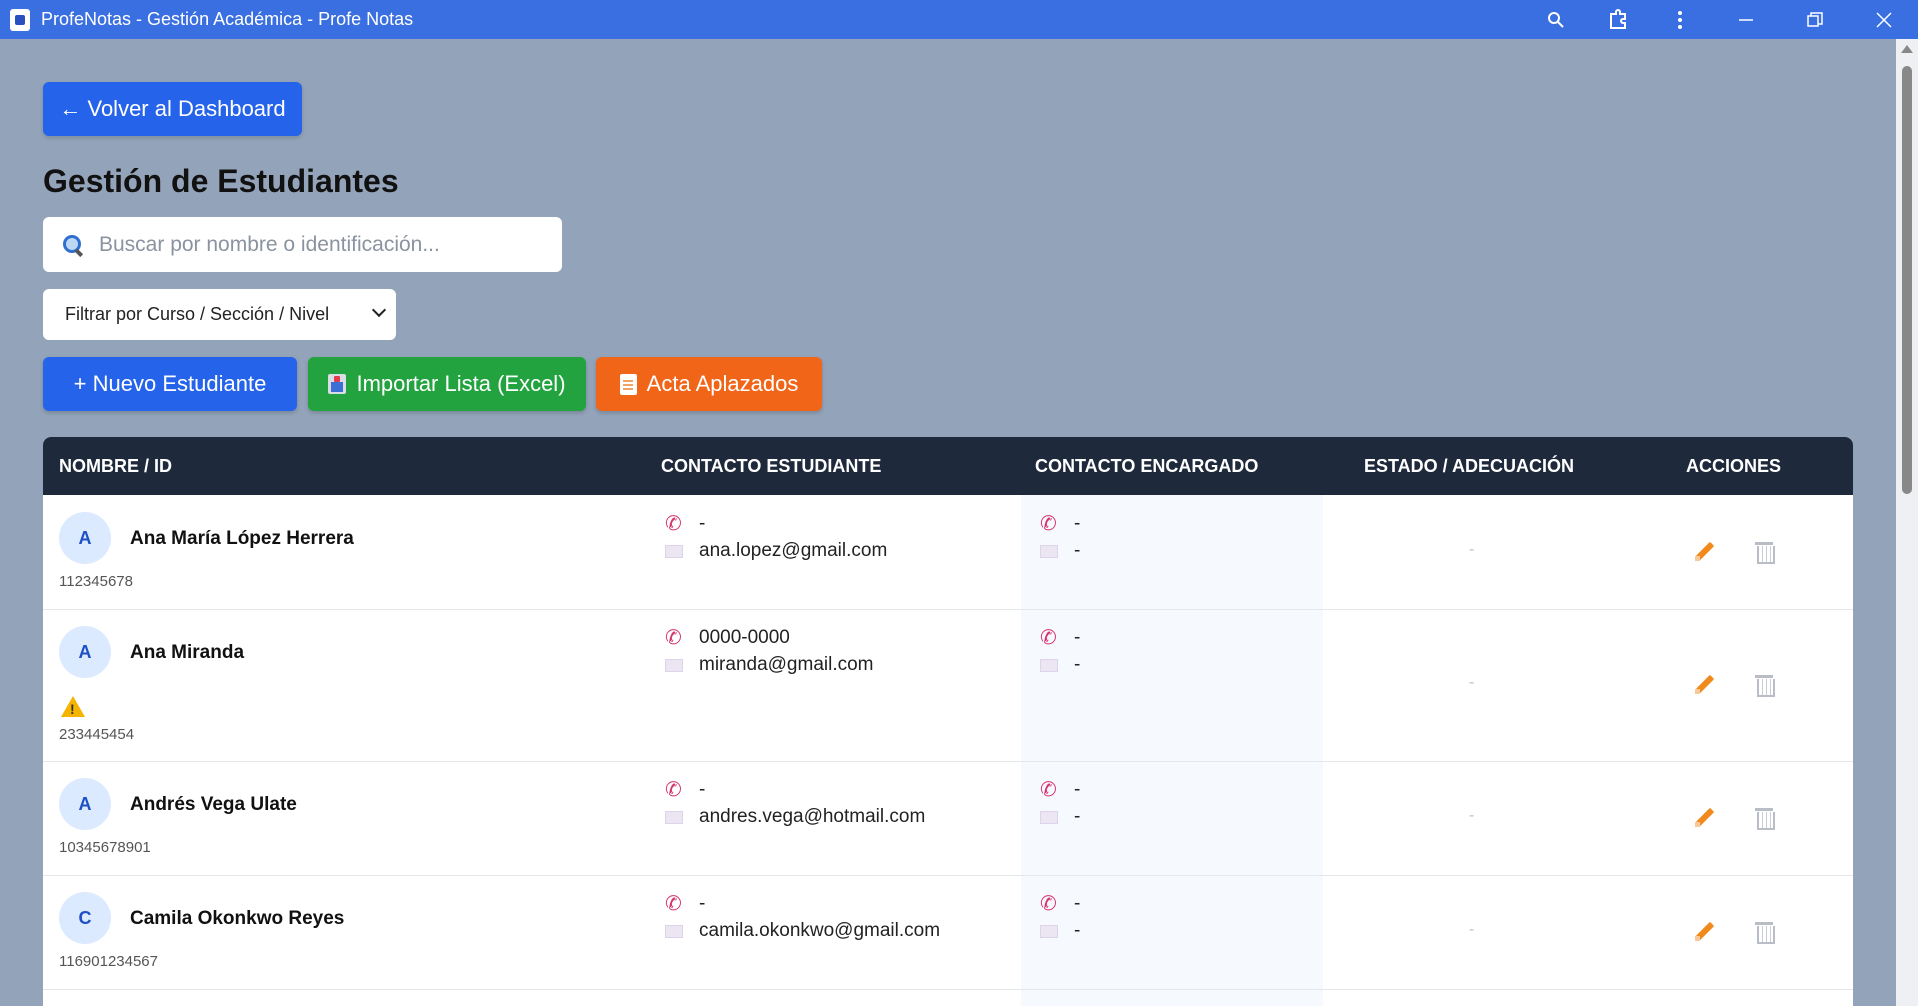  What do you see at coordinates (73, 245) in the screenshot?
I see `search-icon` at bounding box center [73, 245].